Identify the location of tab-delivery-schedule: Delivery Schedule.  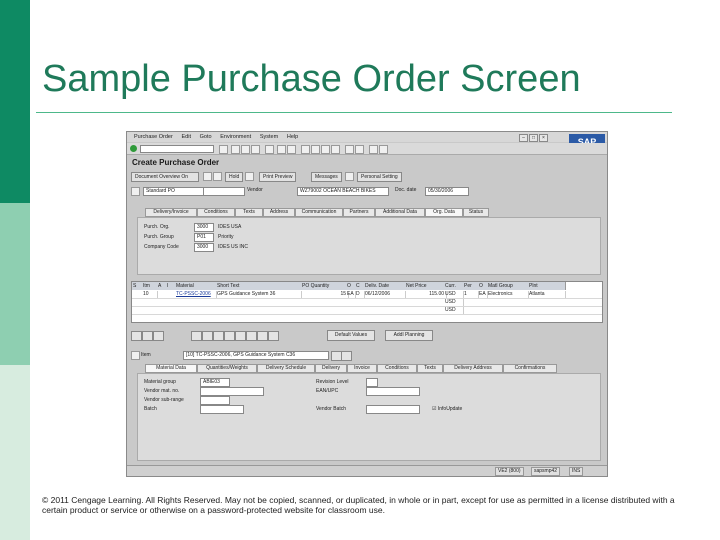
(286, 368).